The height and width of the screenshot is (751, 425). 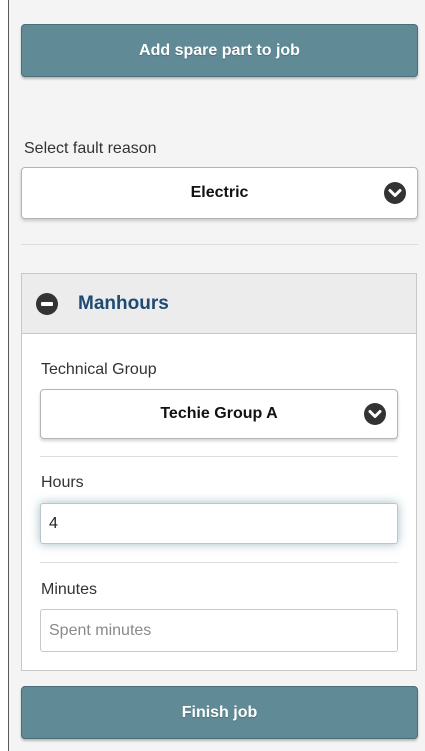 What do you see at coordinates (219, 50) in the screenshot?
I see `add-spare-part-button: Add spare part to job` at bounding box center [219, 50].